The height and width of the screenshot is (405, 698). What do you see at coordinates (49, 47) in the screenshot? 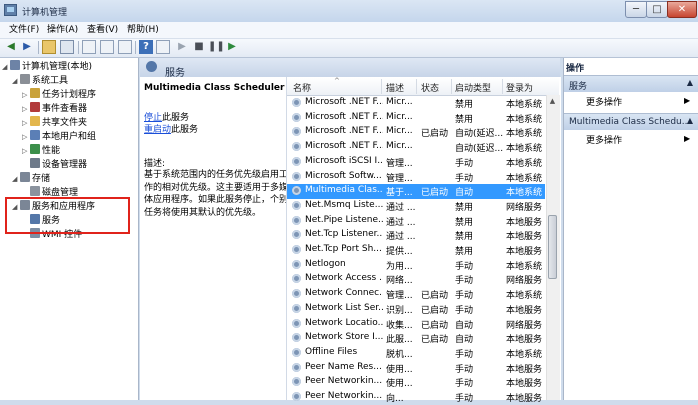
I see `up-folder-icon` at bounding box center [49, 47].